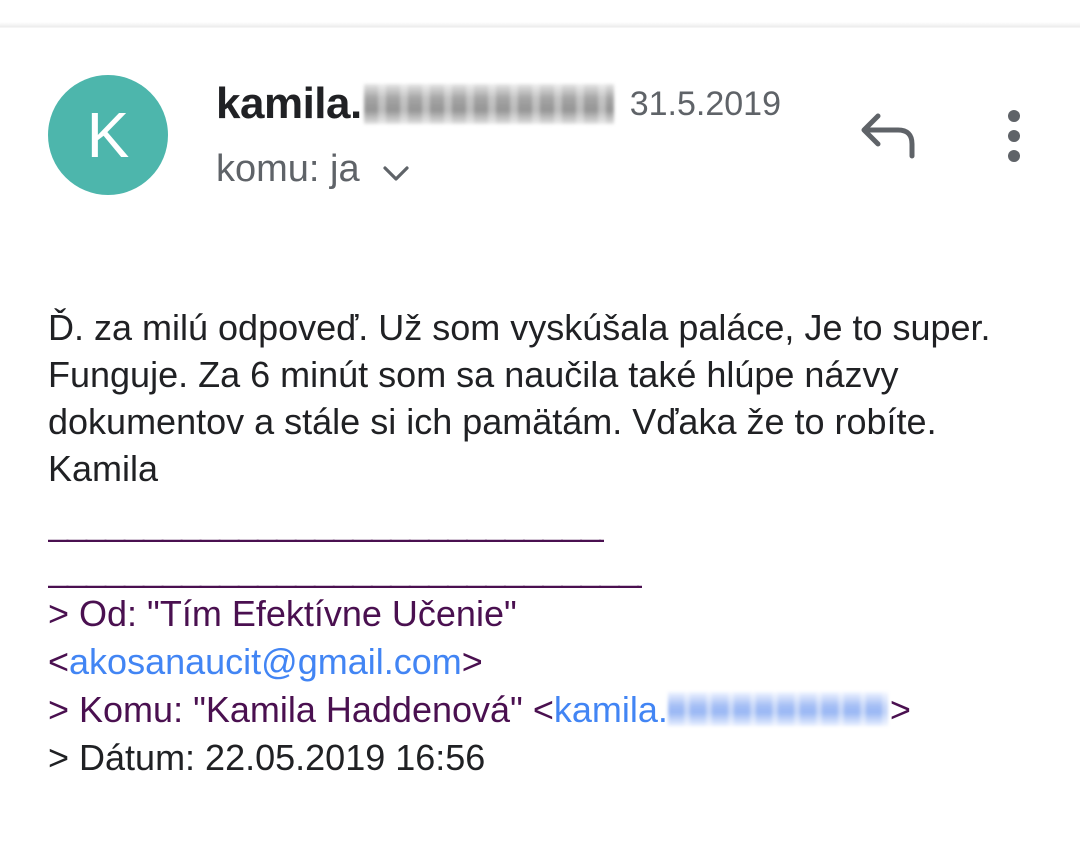 This screenshot has width=1080, height=847. What do you see at coordinates (267, 757) in the screenshot?
I see `quoted-date-line: > Dátum: 22.05.2019 16:56` at bounding box center [267, 757].